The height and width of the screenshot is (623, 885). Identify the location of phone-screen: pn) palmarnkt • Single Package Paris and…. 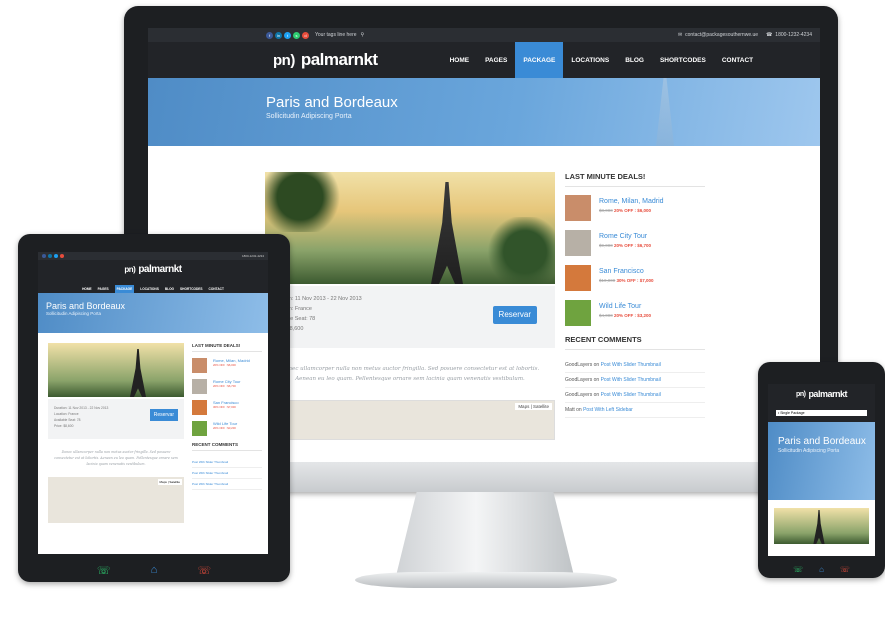
(821, 470).